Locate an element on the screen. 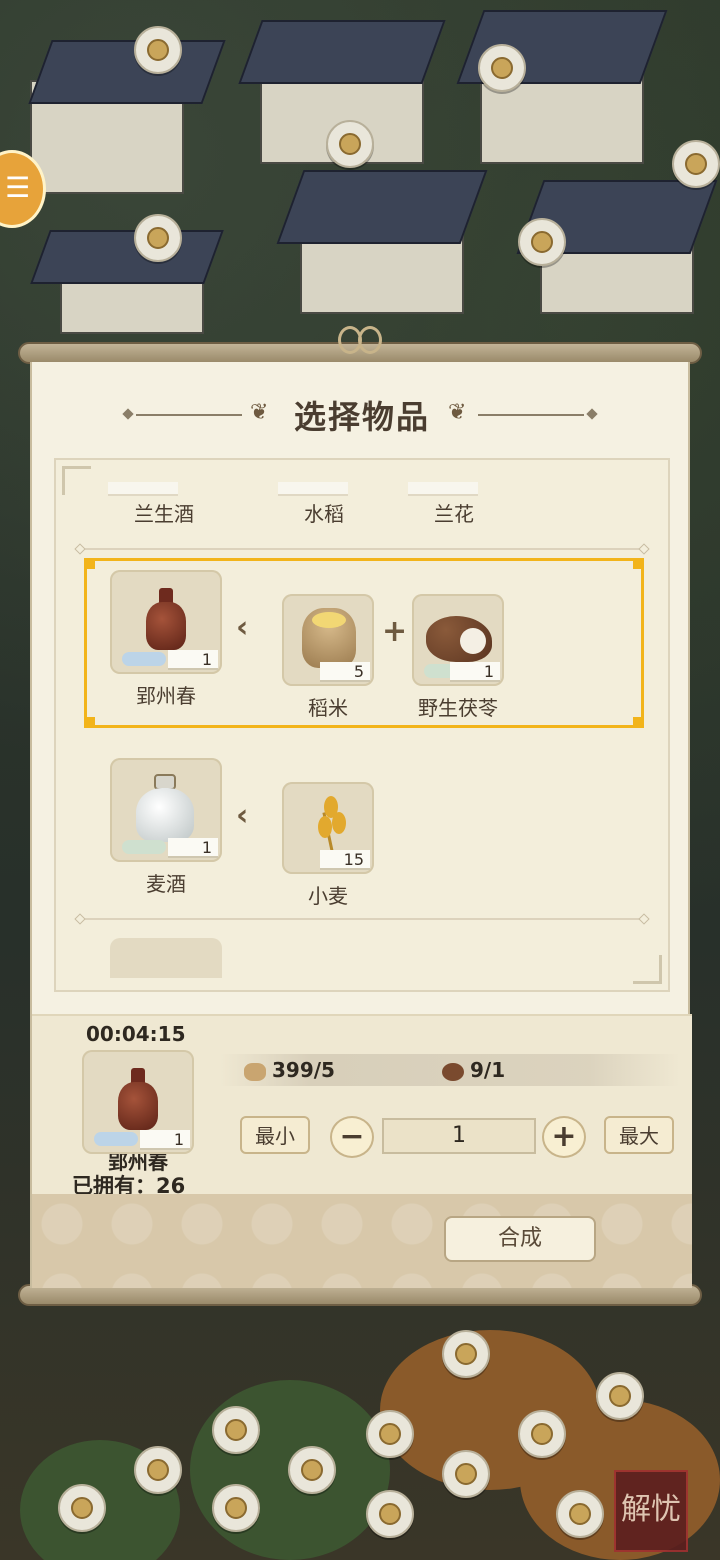  ingredient-item: 5 稻米 is located at coordinates (328, 657).